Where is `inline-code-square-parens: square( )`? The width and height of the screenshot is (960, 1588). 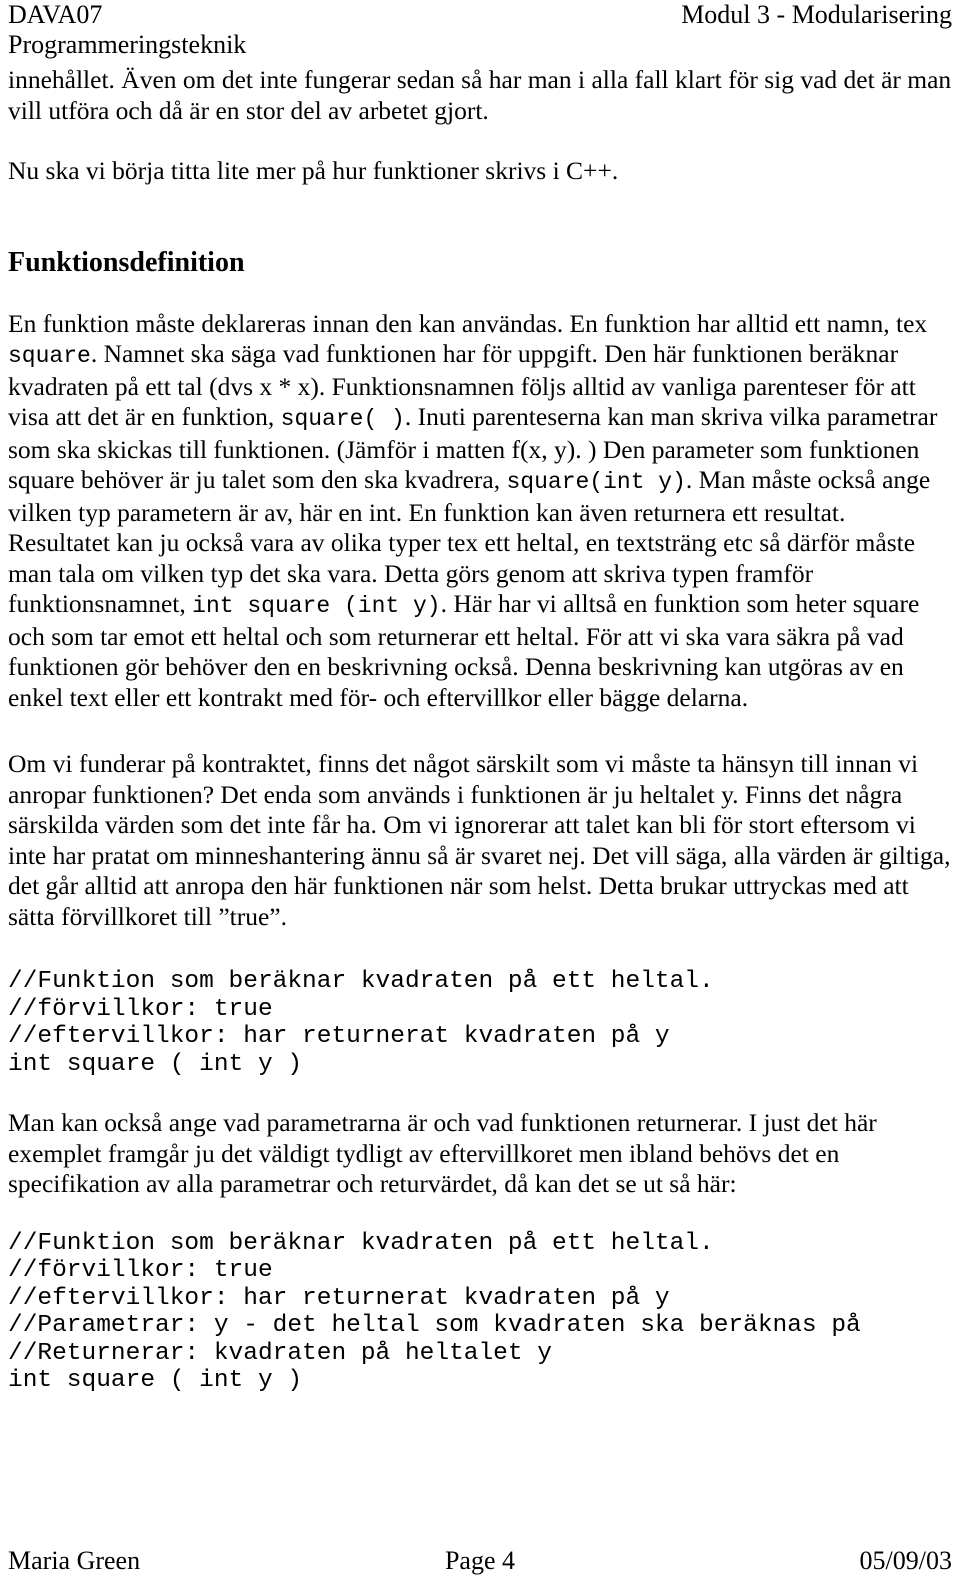
inline-code-square-parens: square( ) is located at coordinates (342, 419).